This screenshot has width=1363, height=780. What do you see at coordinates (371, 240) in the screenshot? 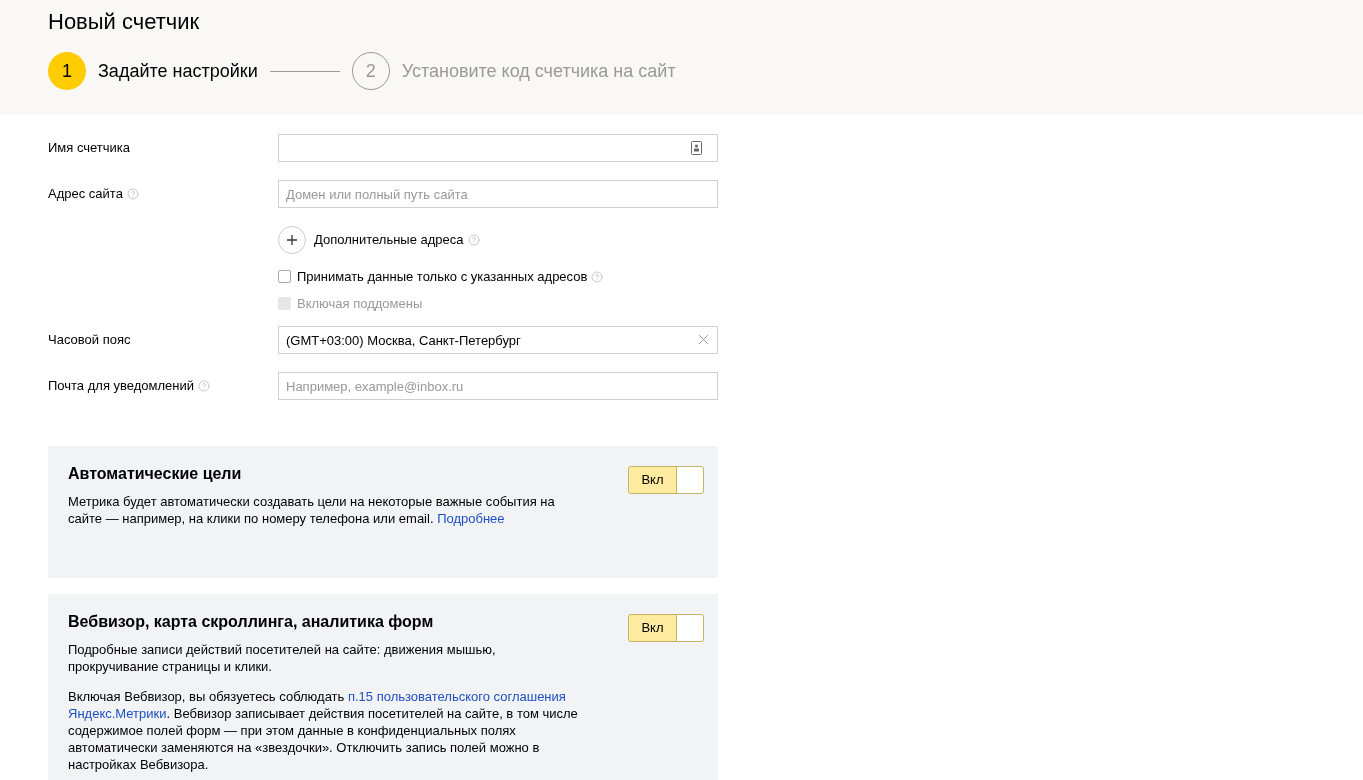
I see `add-address-button: Дополнительные адреса` at bounding box center [371, 240].